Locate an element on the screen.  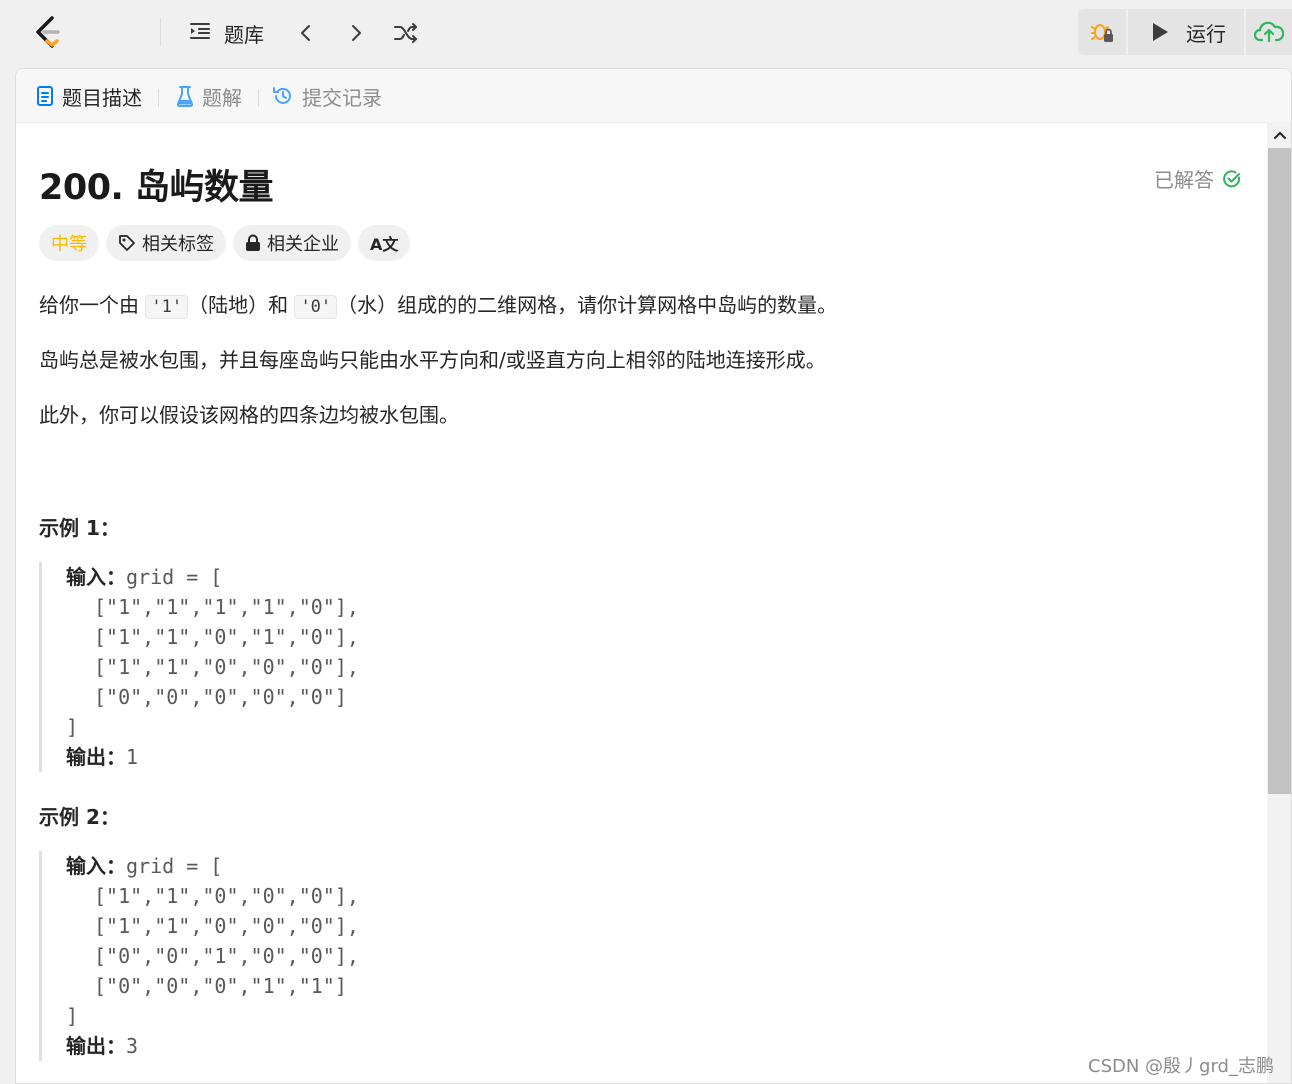
problem-list-label: 题库 is located at coordinates (244, 34).